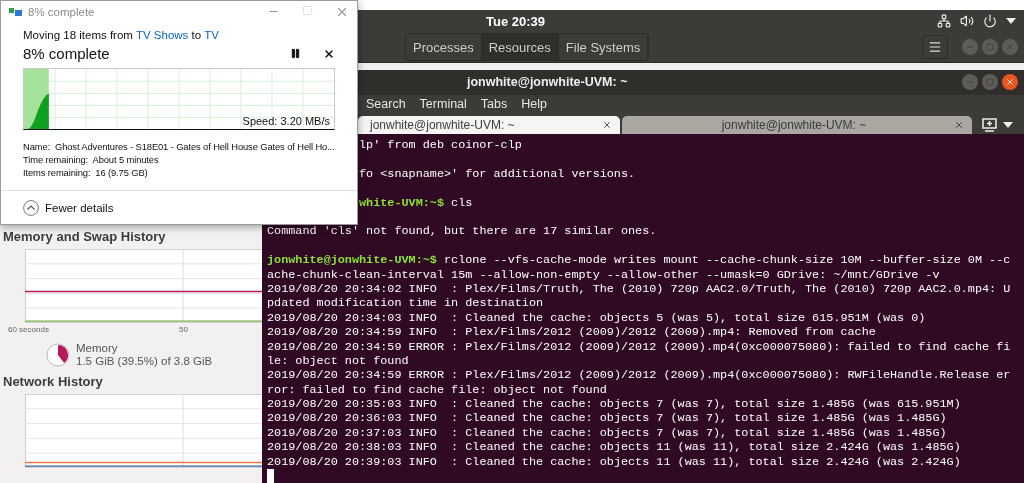 This screenshot has width=1024, height=483. I want to click on chevron-up-icon, so click(31, 207).